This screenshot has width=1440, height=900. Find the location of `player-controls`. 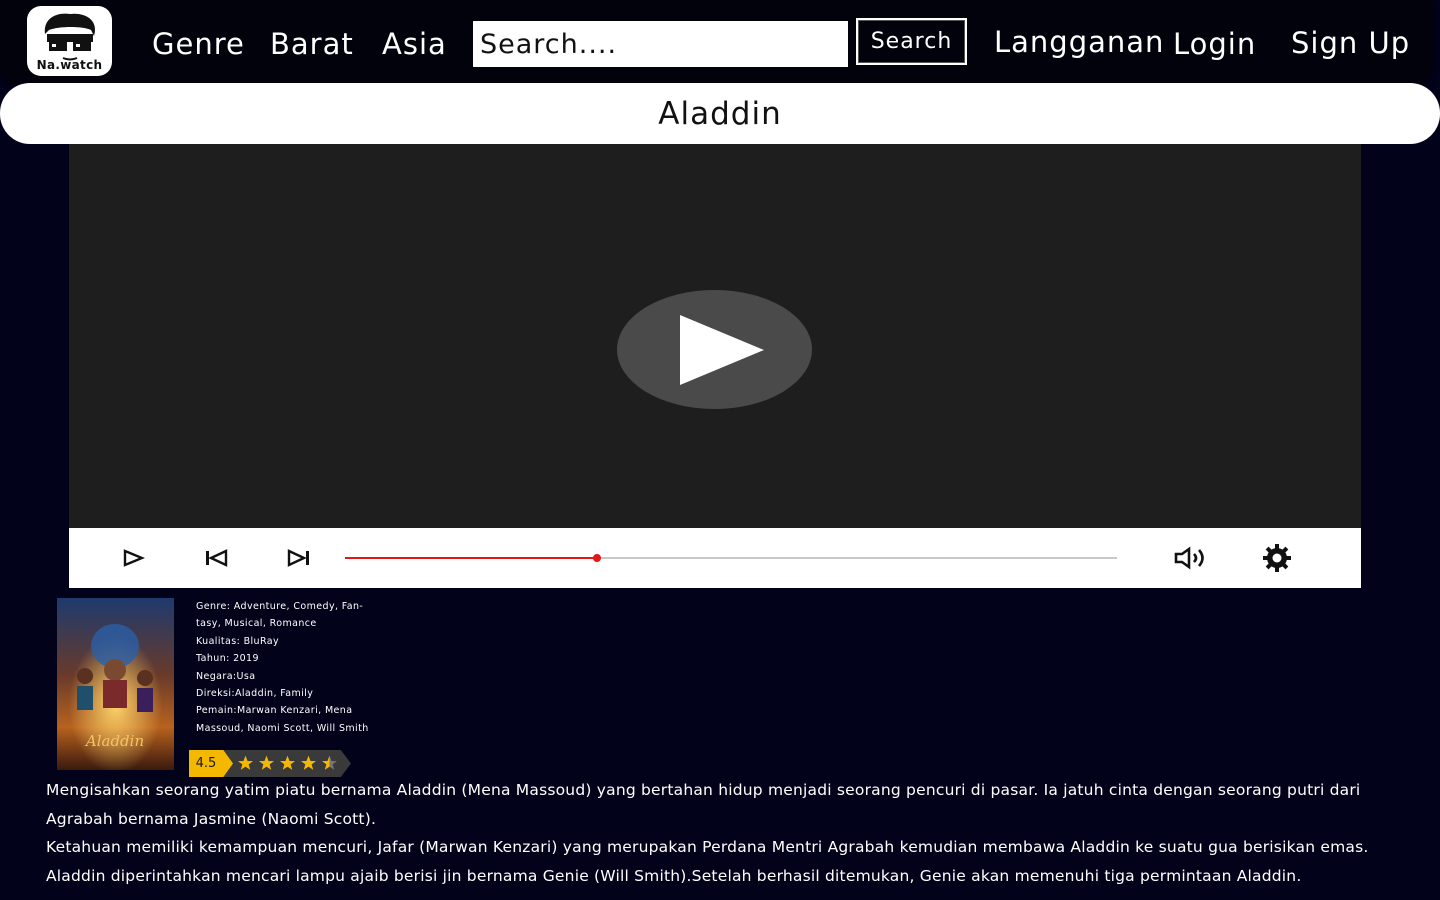

player-controls is located at coordinates (715, 558).